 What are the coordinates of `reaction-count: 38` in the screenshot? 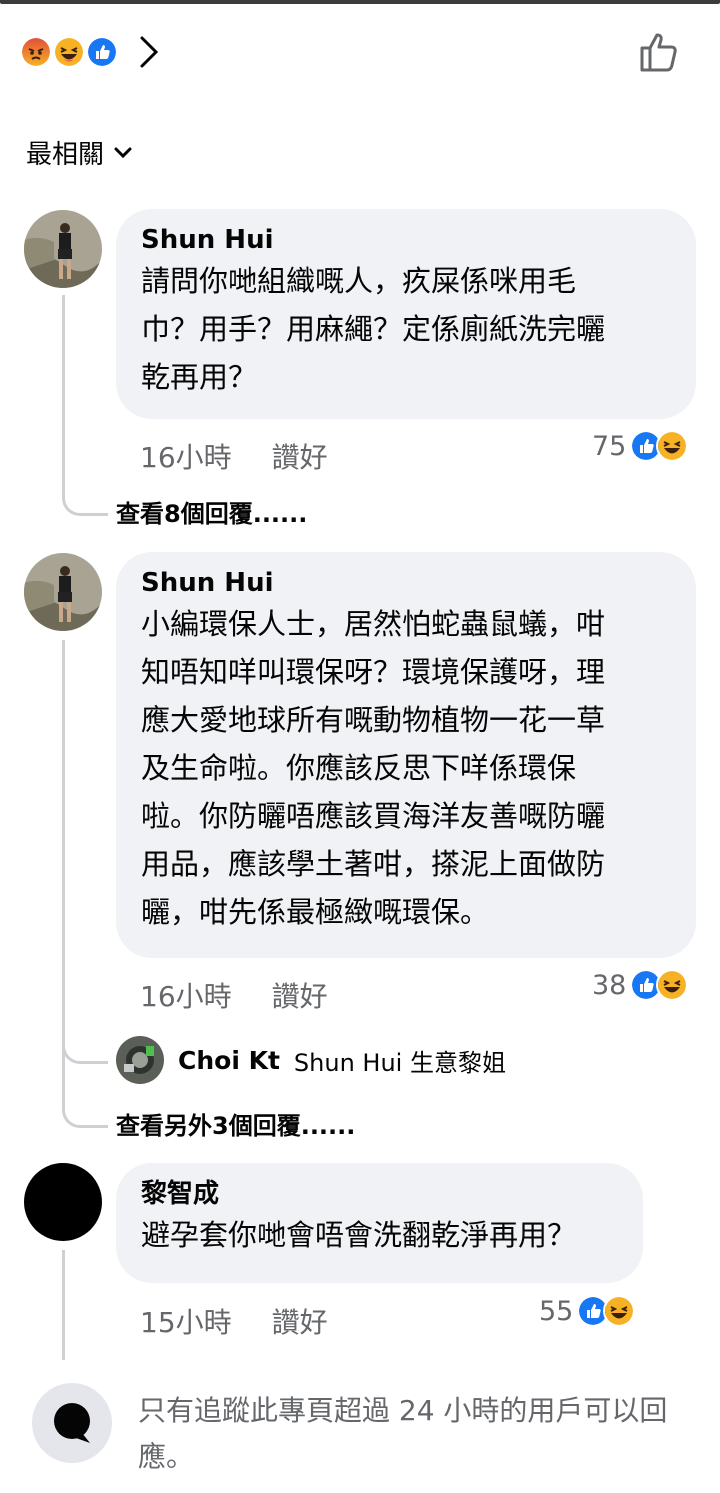 It's located at (640, 985).